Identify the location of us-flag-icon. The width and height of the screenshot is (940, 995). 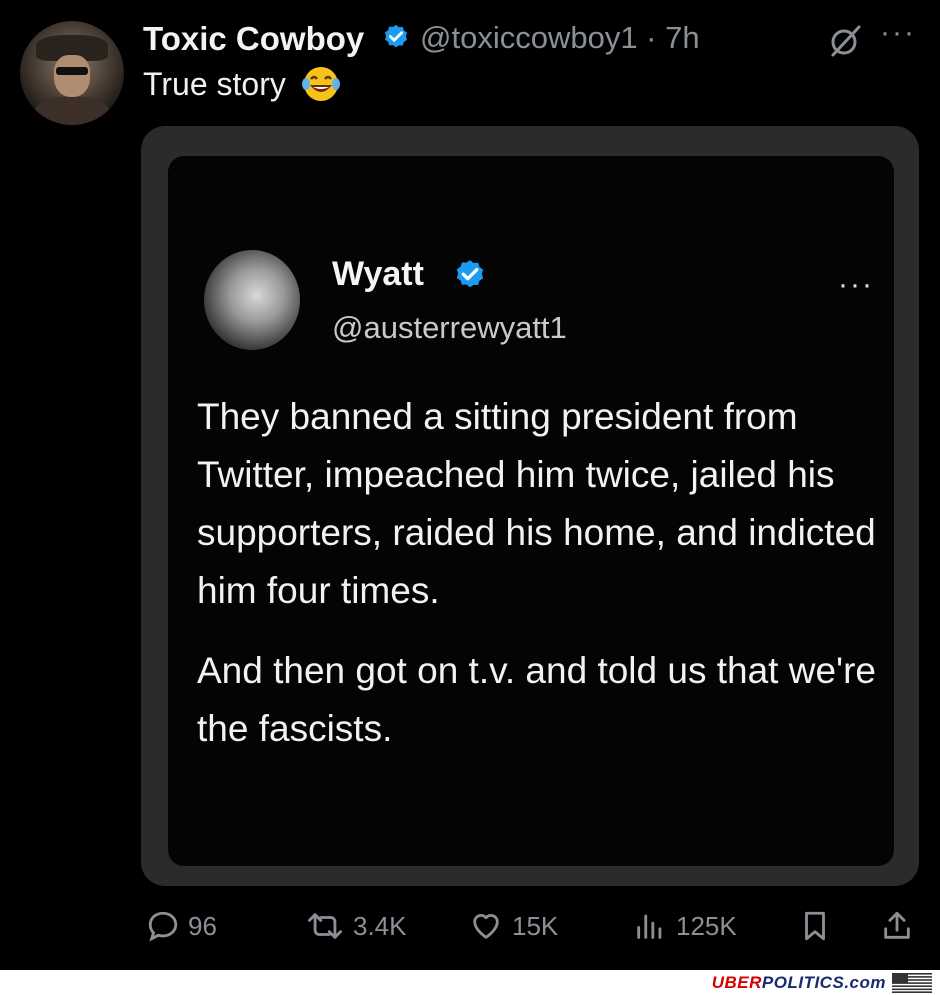
(912, 983).